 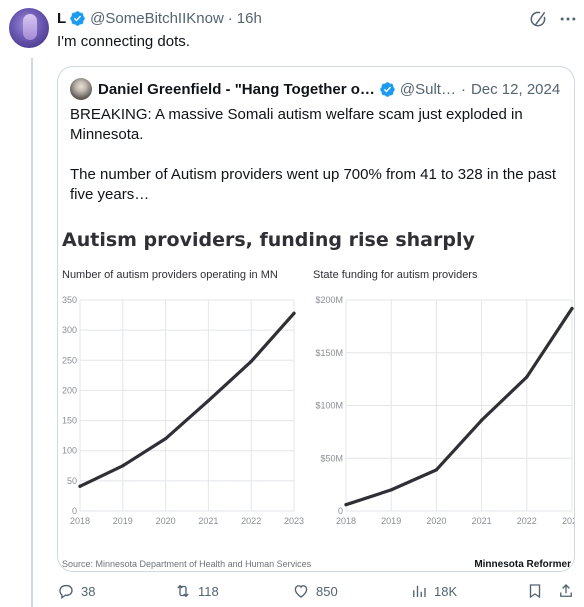 What do you see at coordinates (72, 481) in the screenshot?
I see `chart-1-ytick-label: 50` at bounding box center [72, 481].